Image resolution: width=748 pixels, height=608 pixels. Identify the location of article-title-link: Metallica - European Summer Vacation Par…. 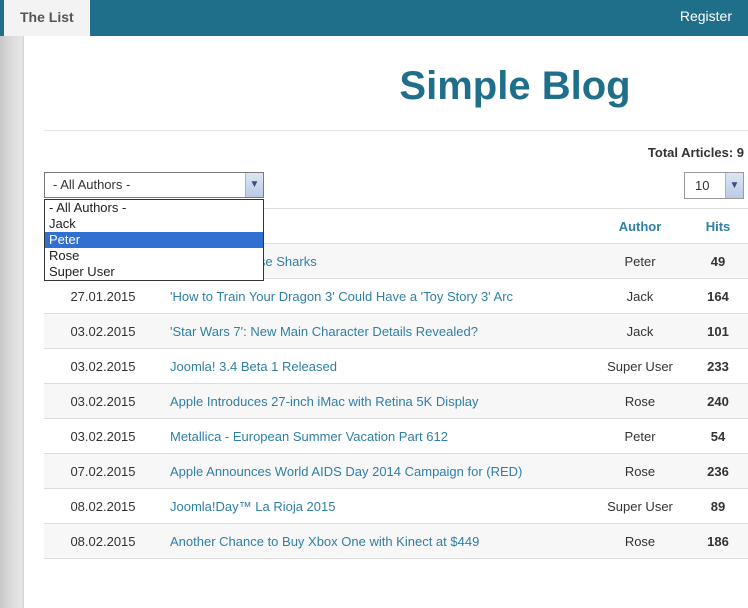
(309, 436).